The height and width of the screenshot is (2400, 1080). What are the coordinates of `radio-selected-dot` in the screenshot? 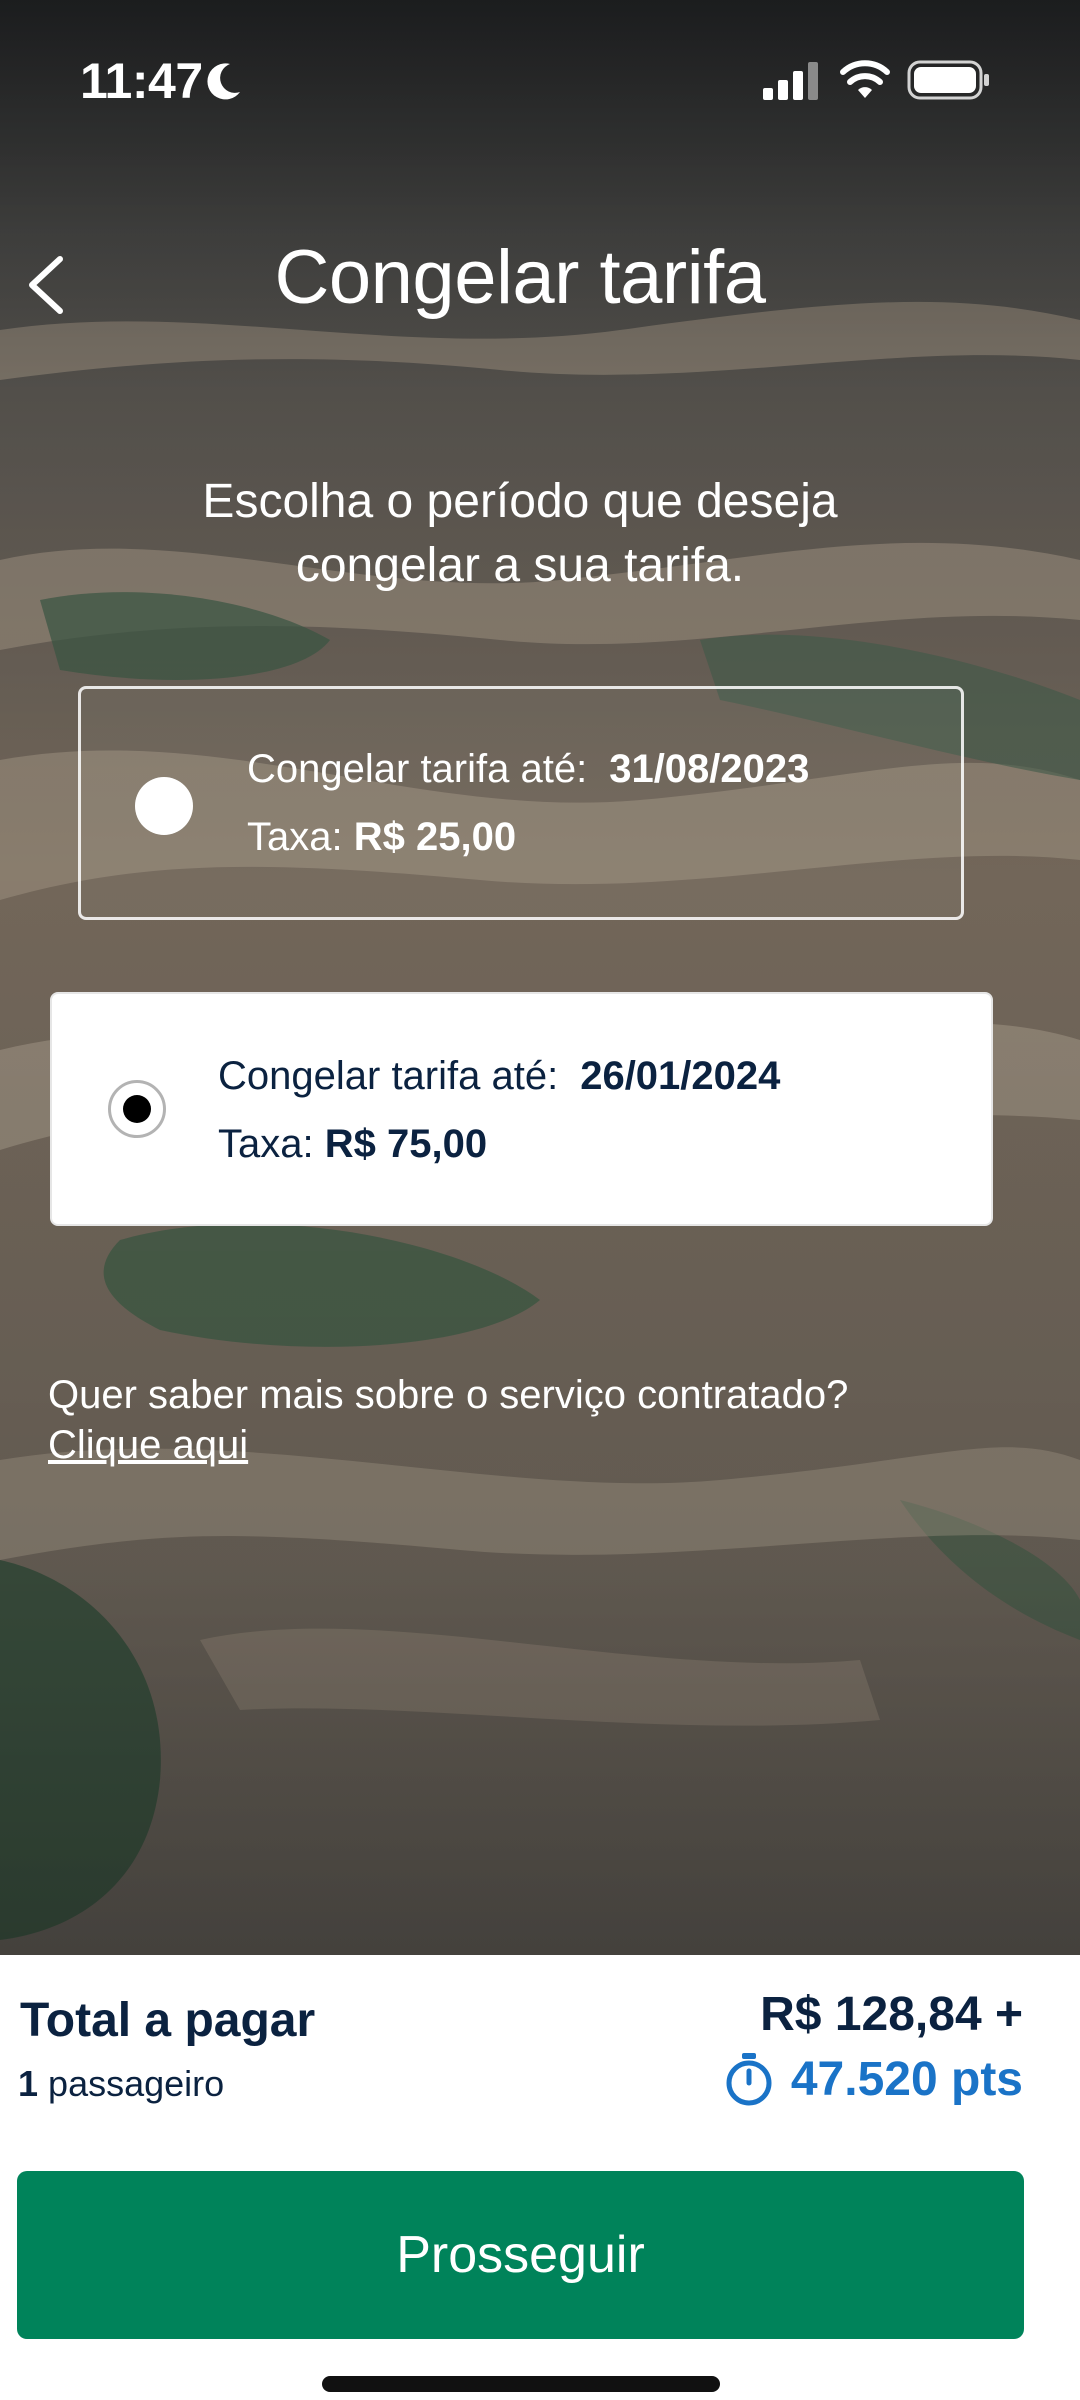 It's located at (137, 1109).